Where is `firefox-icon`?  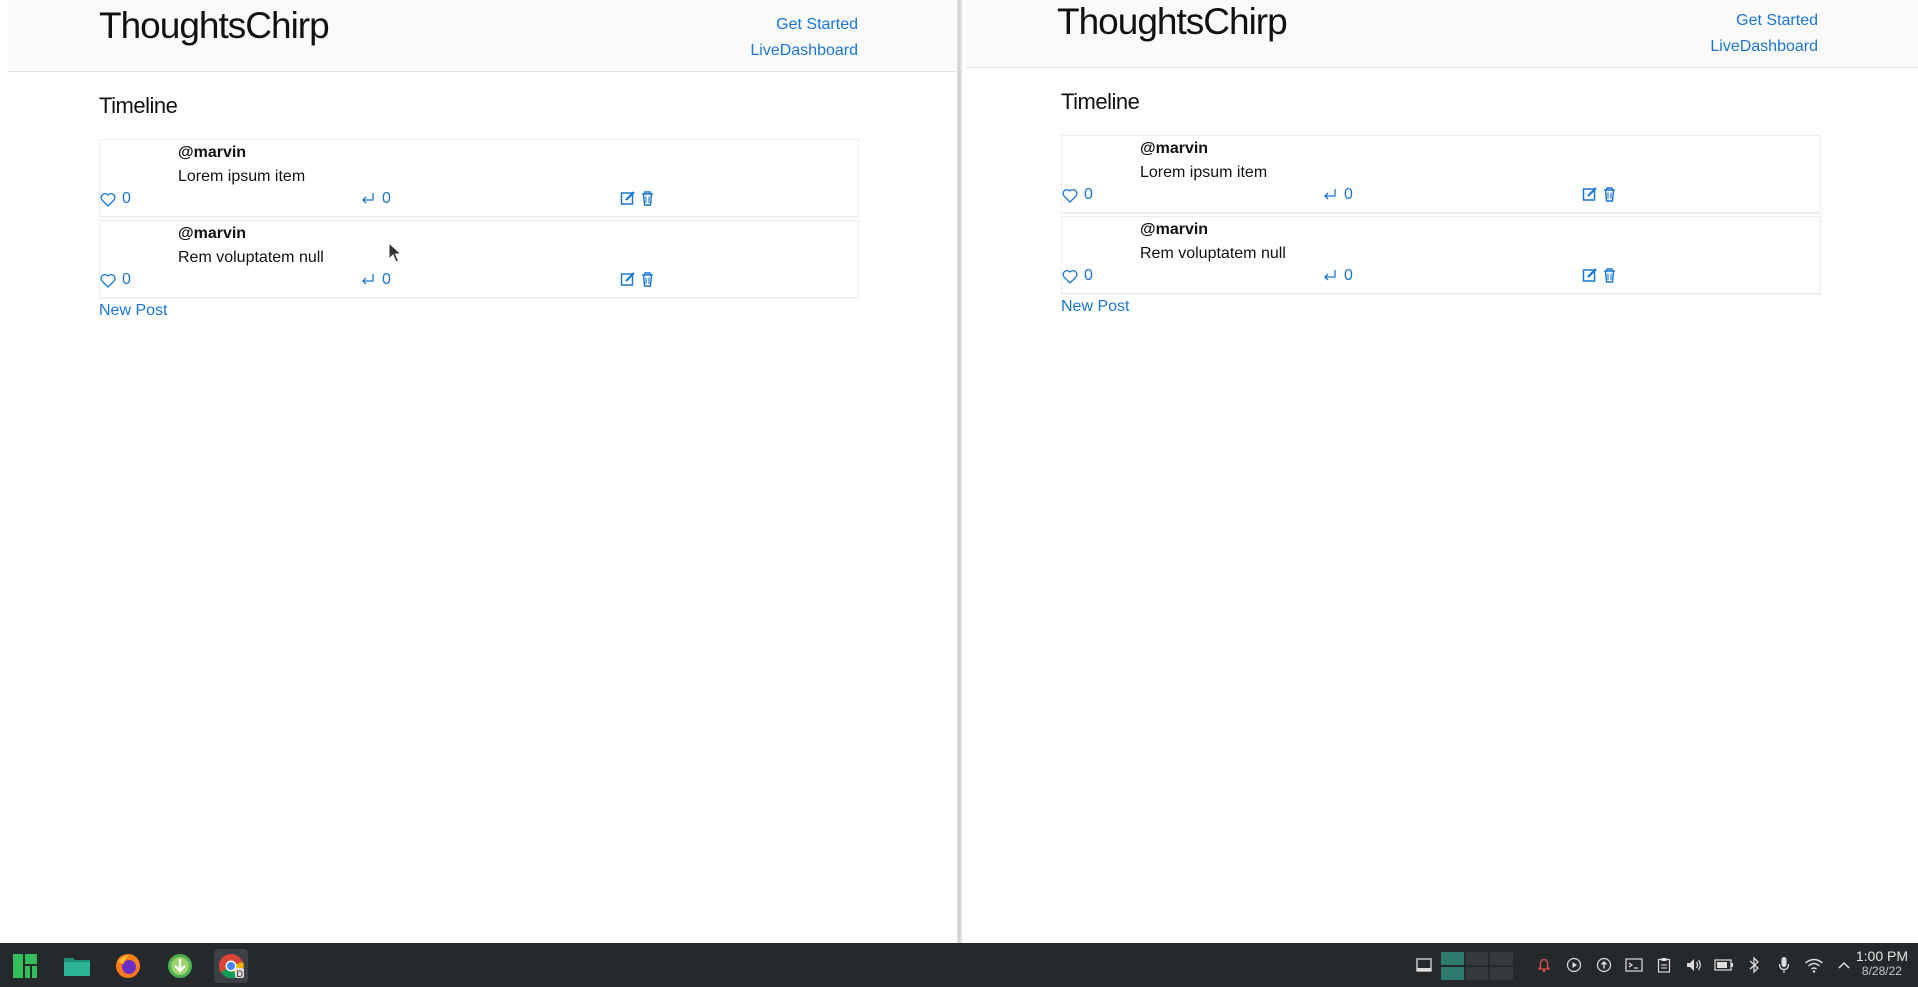
firefox-icon is located at coordinates (128, 966).